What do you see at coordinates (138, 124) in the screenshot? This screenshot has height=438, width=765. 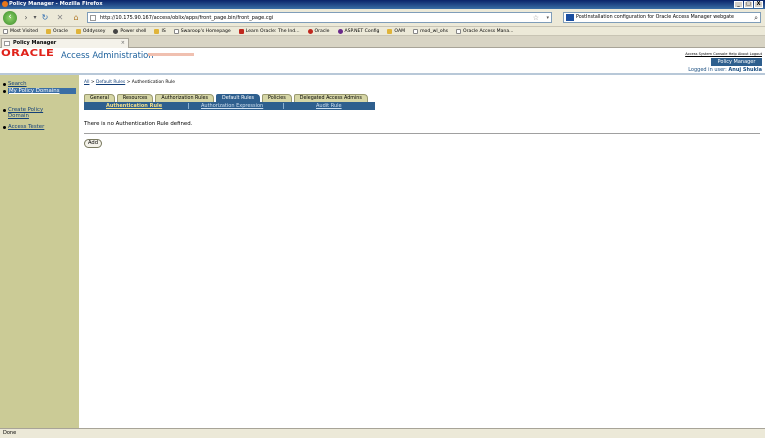 I see `no-rule-message: There is no Authentication Rule defined.` at bounding box center [138, 124].